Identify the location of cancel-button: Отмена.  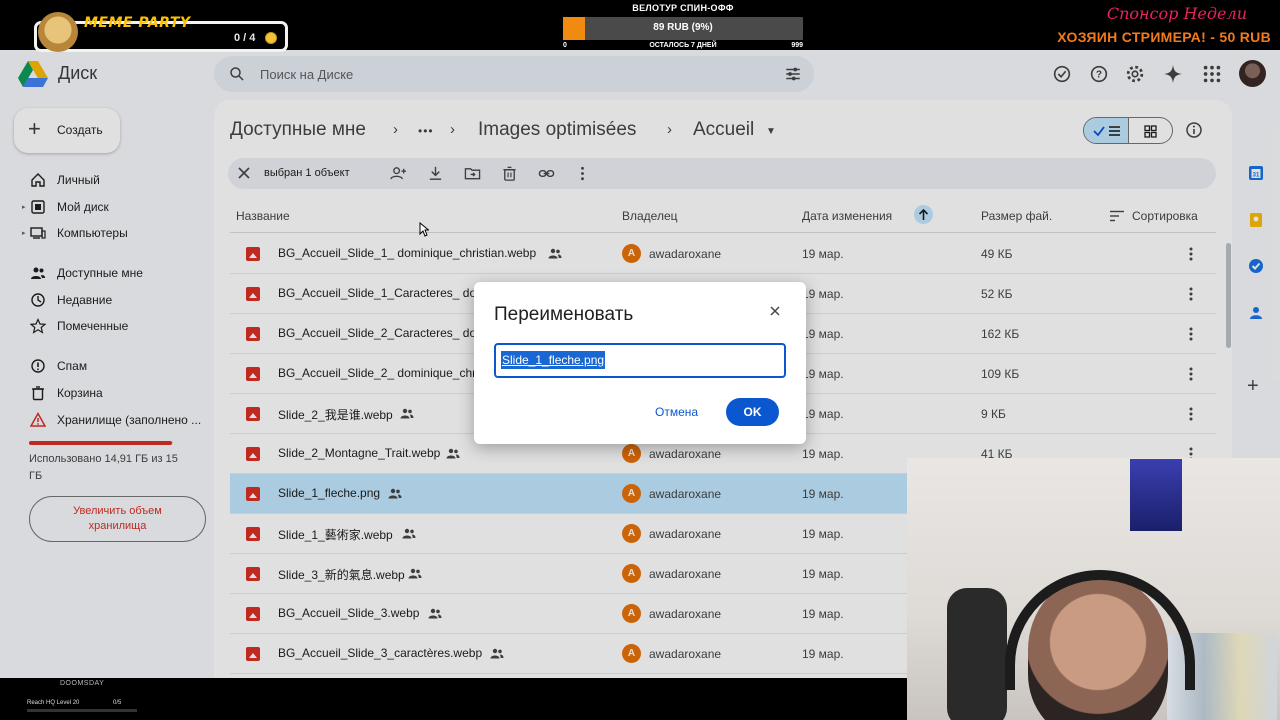
(676, 412).